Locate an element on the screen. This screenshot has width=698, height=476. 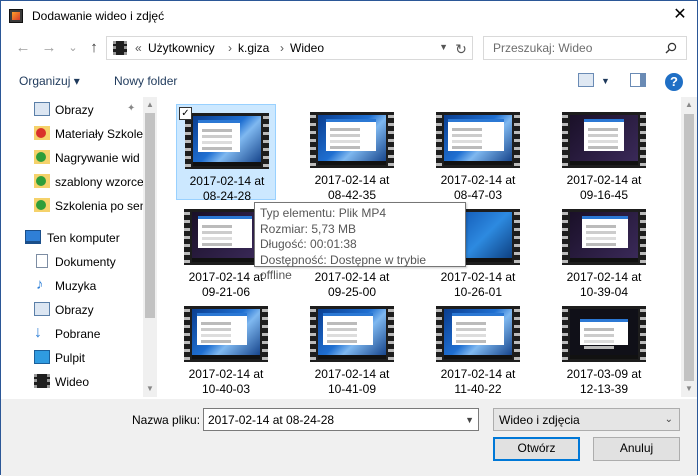
tooltip-length: Długość: 00:01:38 is located at coordinates (308, 244).